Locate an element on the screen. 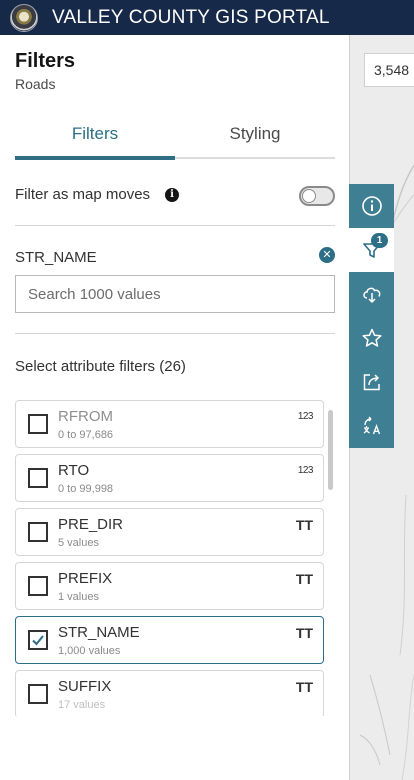 This screenshot has height=780, width=414. filter-button: 1 is located at coordinates (371, 250).